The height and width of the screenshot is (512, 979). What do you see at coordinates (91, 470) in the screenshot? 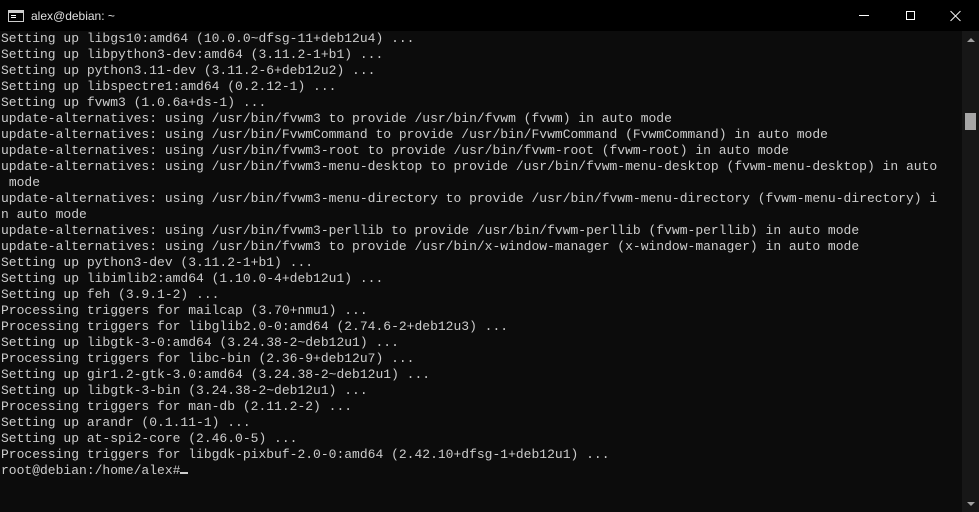
I see `shell-prompt: root@debian:/home/alex#` at bounding box center [91, 470].